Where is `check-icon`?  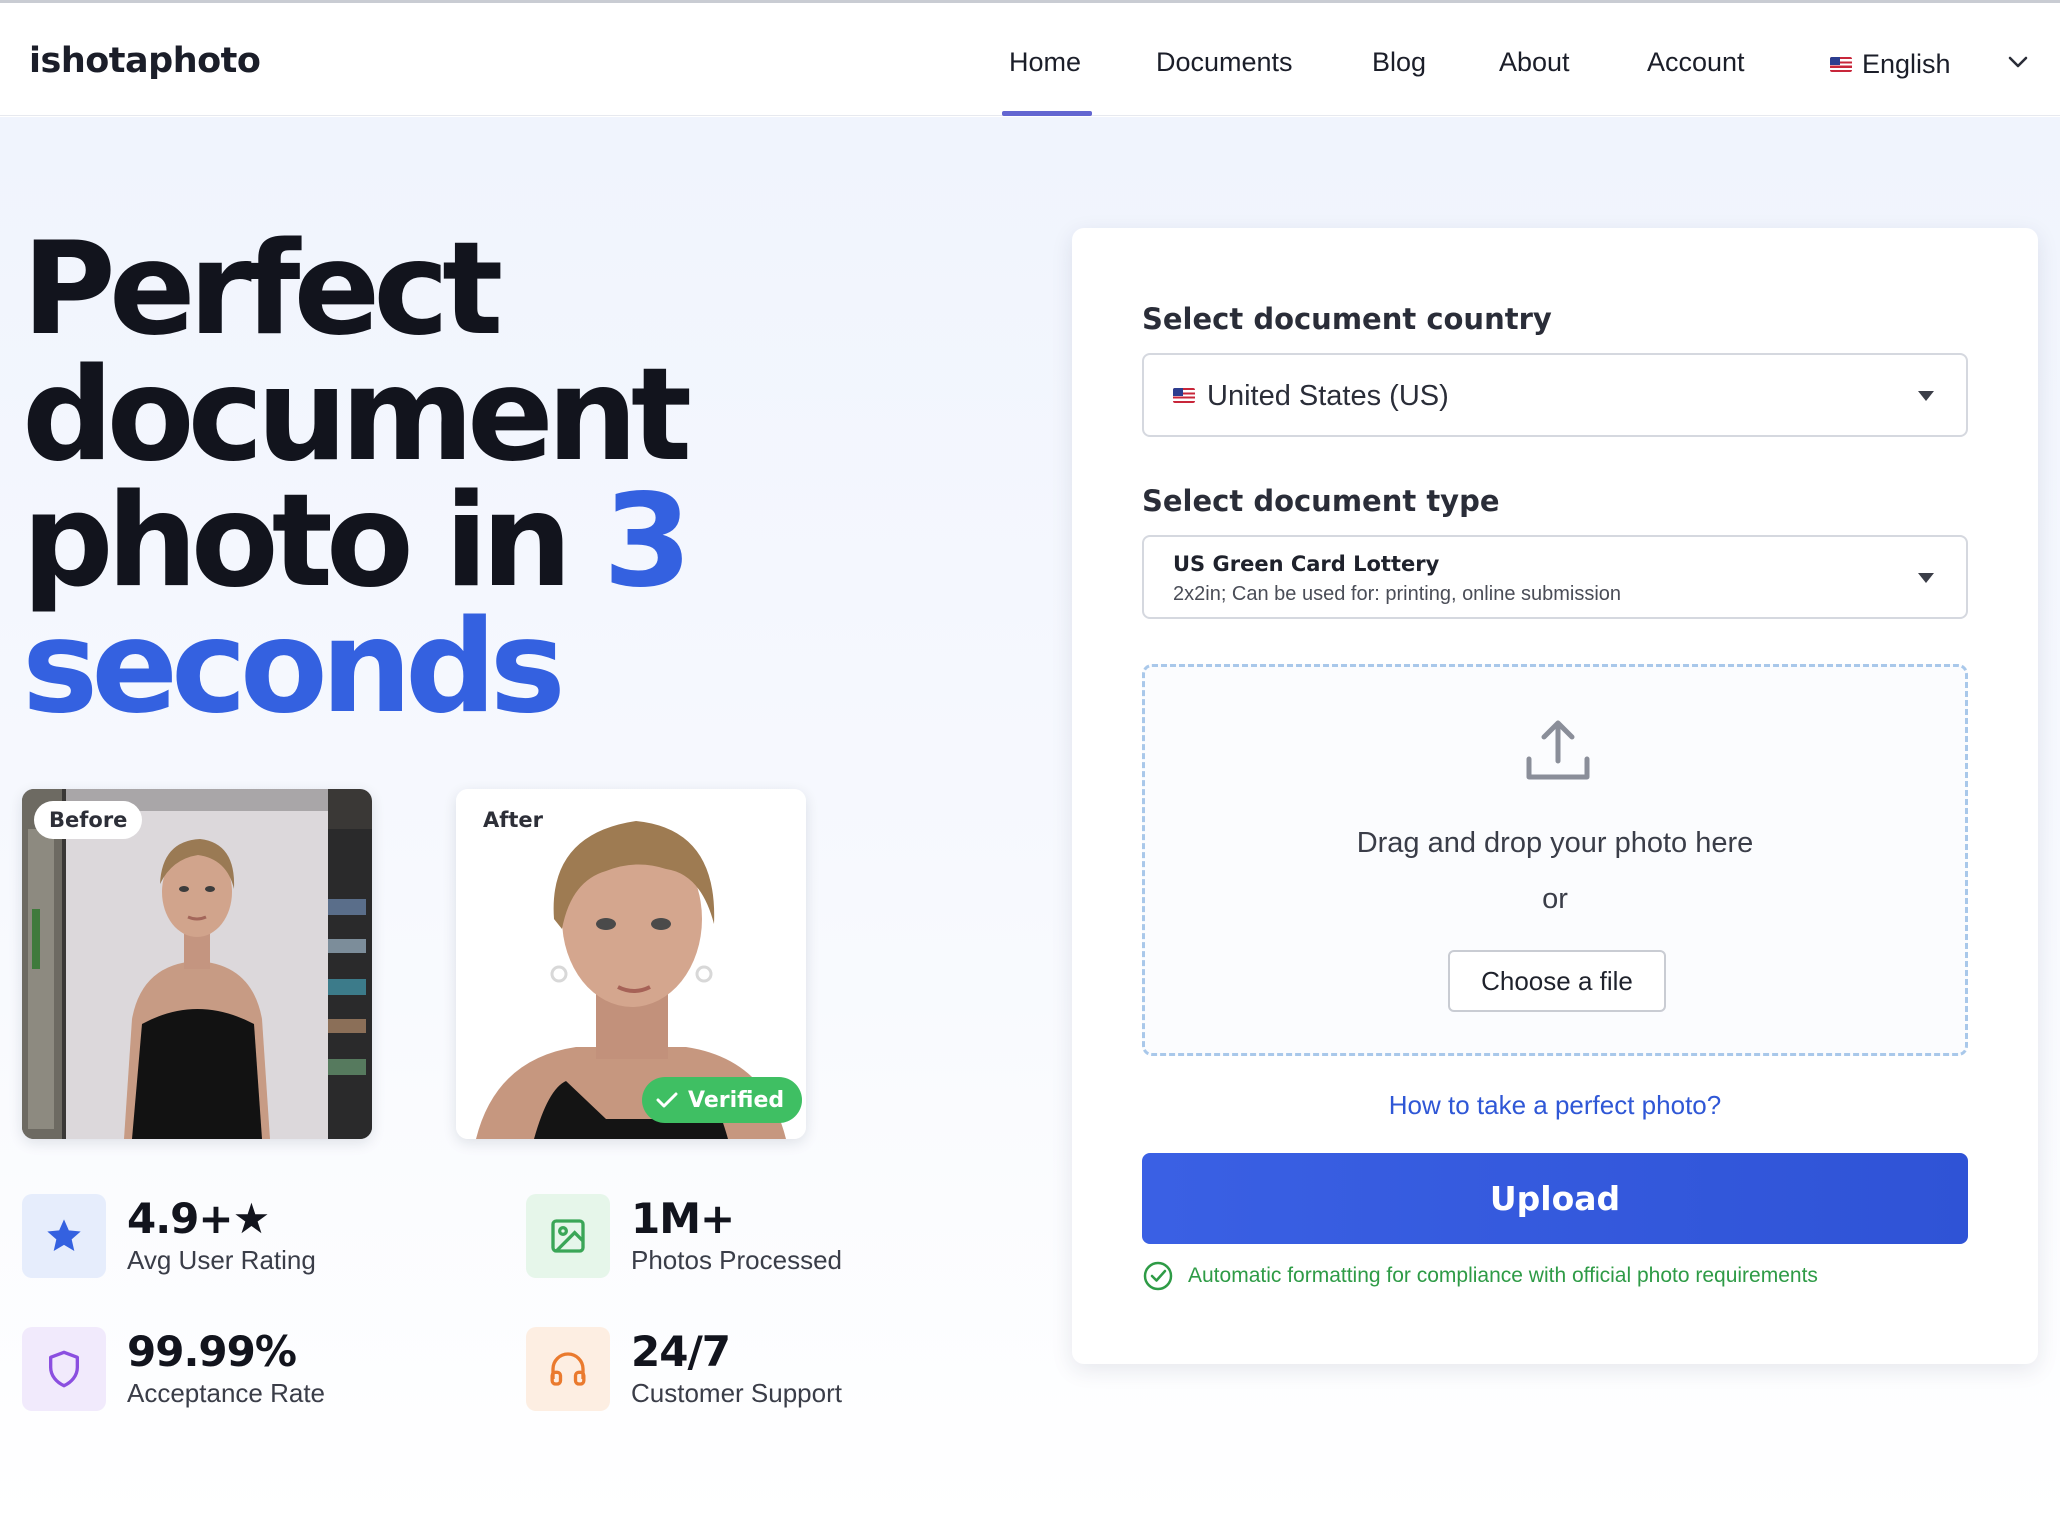
check-icon is located at coordinates (667, 1100).